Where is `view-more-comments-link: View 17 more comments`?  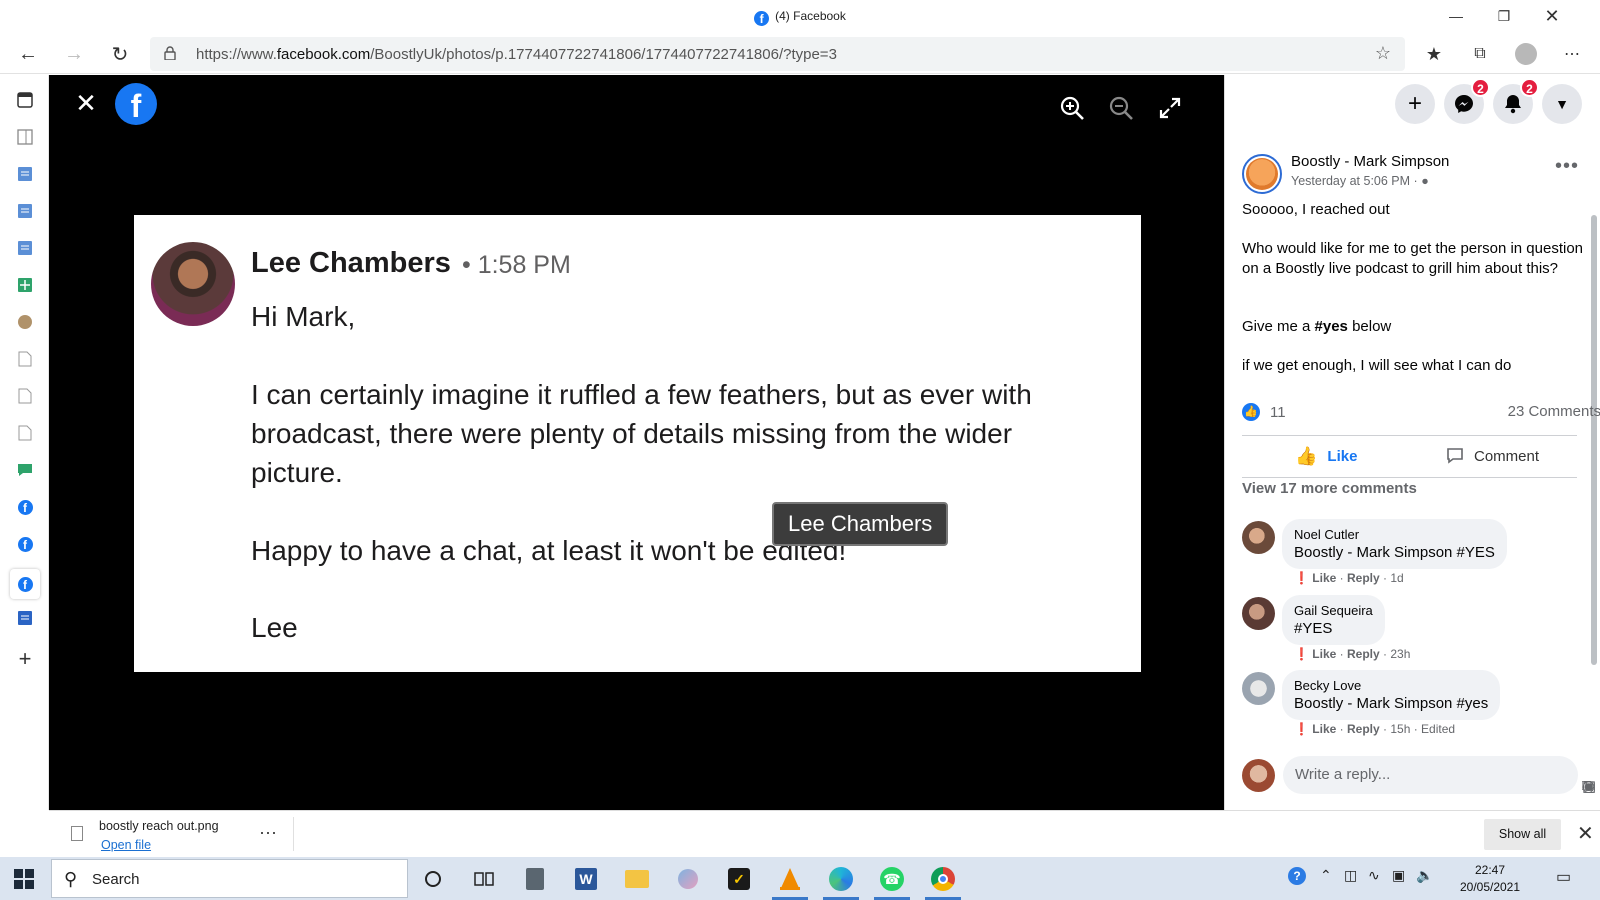
view-more-comments-link: View 17 more comments is located at coordinates (1329, 488).